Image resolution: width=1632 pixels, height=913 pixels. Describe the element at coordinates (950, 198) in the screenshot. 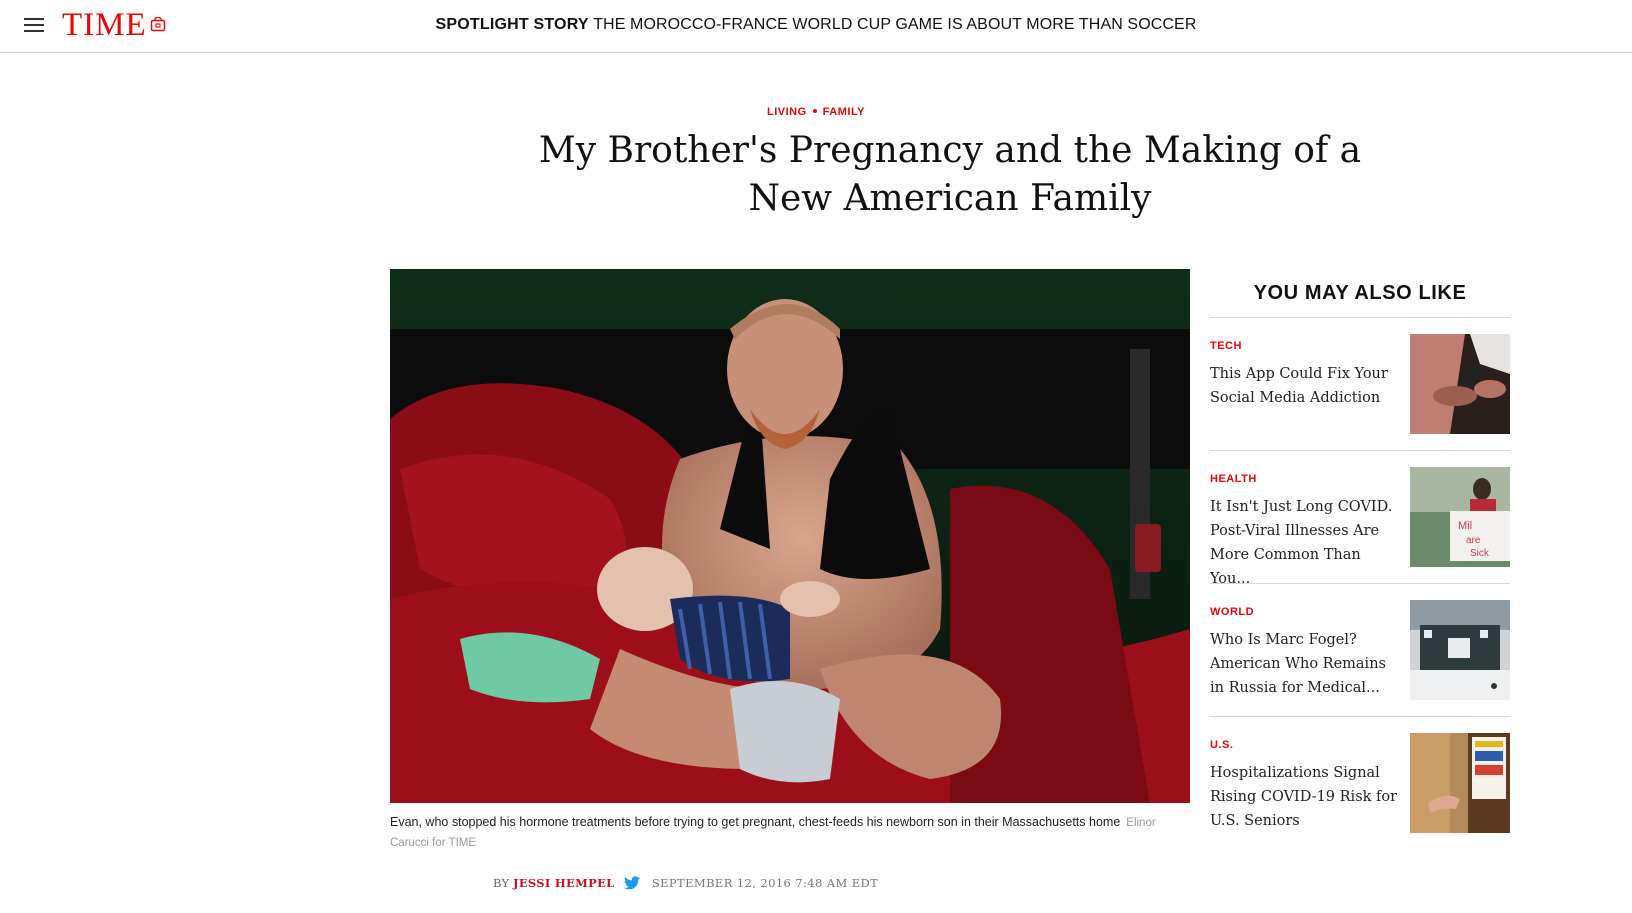

I see `headline-line-2: New American Family` at that location.